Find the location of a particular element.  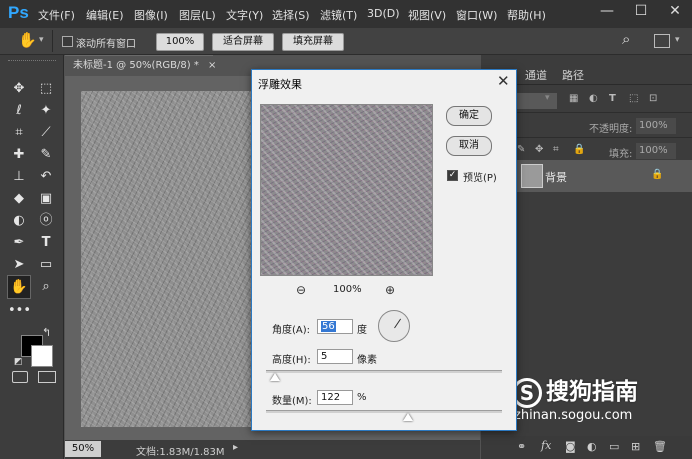

filter-pixel-icon: ▦ is located at coordinates (573, 98).